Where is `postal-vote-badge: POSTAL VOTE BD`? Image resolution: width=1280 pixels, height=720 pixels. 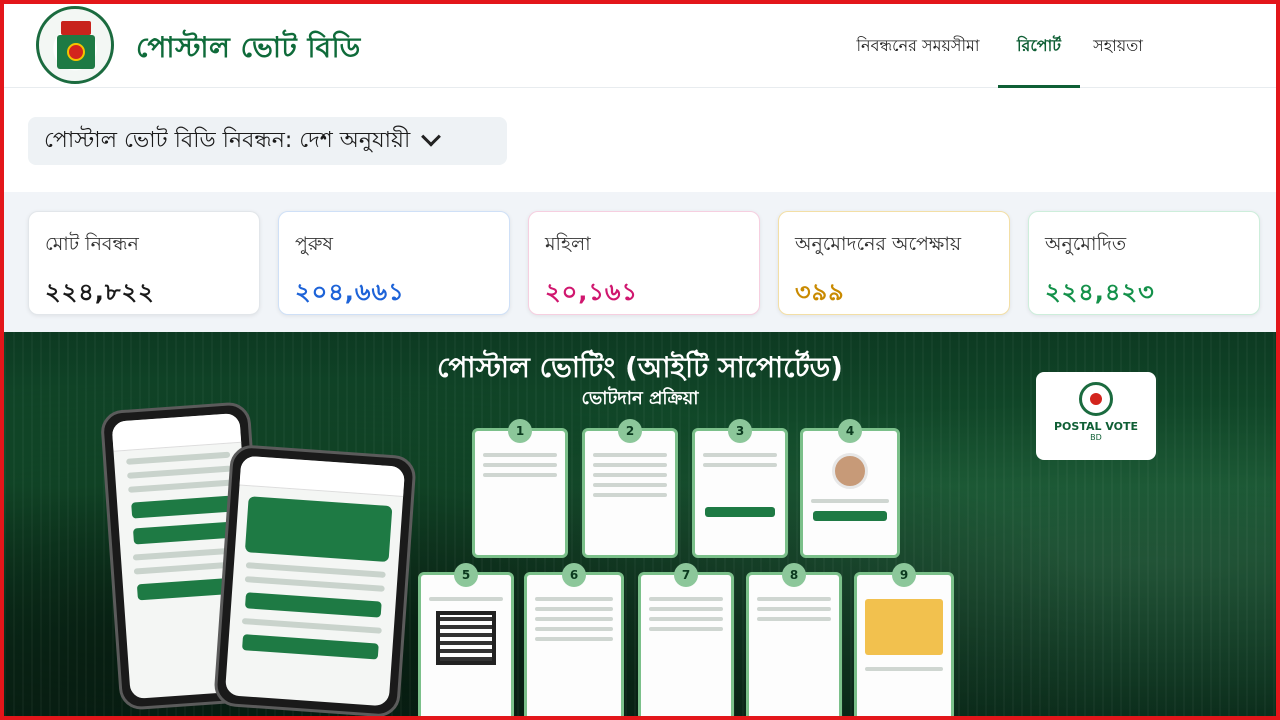 postal-vote-badge: POSTAL VOTE BD is located at coordinates (1096, 416).